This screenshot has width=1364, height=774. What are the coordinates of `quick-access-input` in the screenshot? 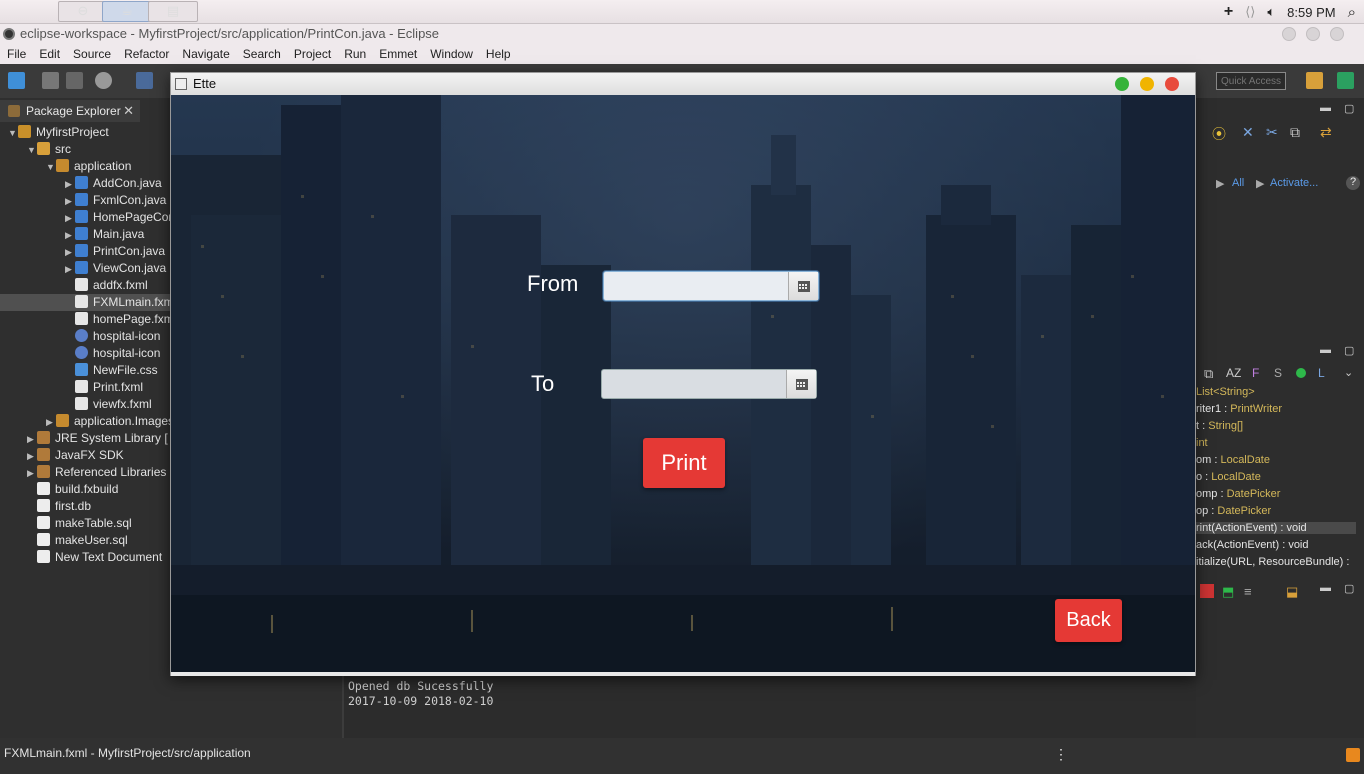 It's located at (1251, 81).